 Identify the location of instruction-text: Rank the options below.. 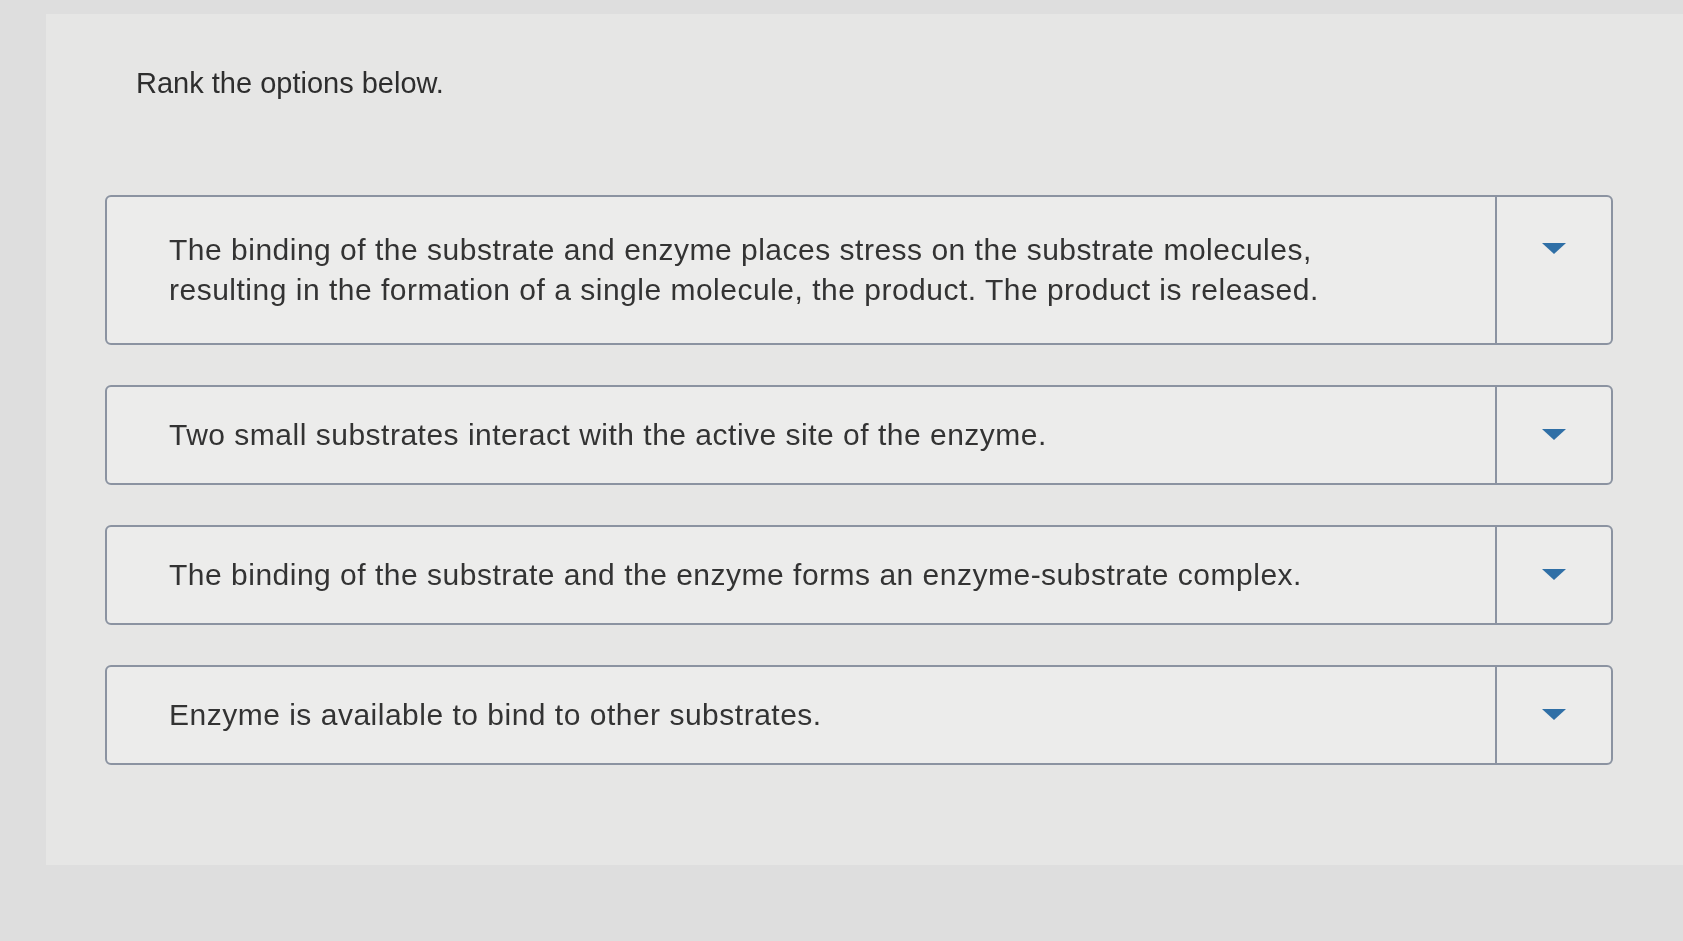
(290, 83).